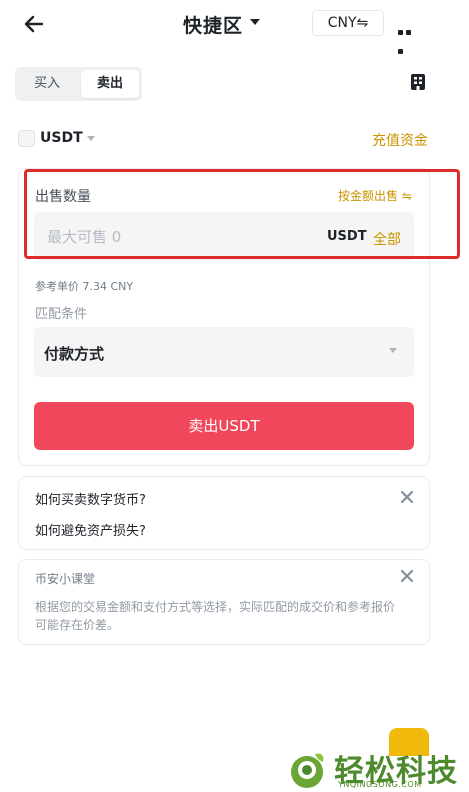 This screenshot has height=792, width=469. What do you see at coordinates (224, 426) in the screenshot?
I see `sell-usdt-button: 卖出USDT` at bounding box center [224, 426].